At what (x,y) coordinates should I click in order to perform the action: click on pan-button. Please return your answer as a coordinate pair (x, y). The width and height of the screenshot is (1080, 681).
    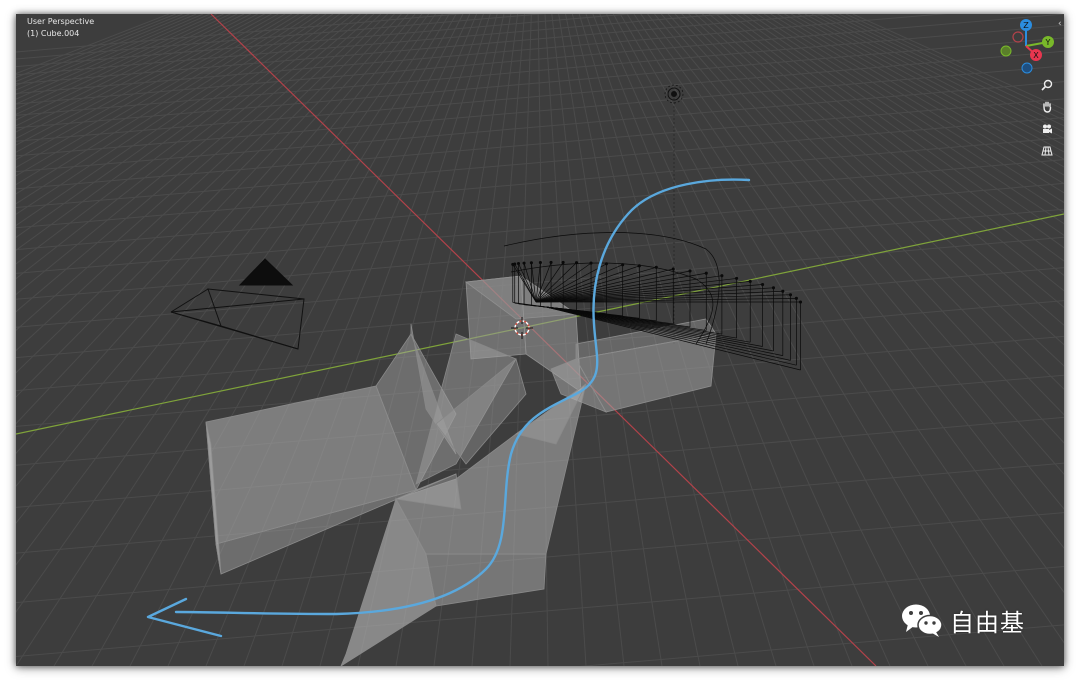
    Looking at the image, I should click on (1047, 107).